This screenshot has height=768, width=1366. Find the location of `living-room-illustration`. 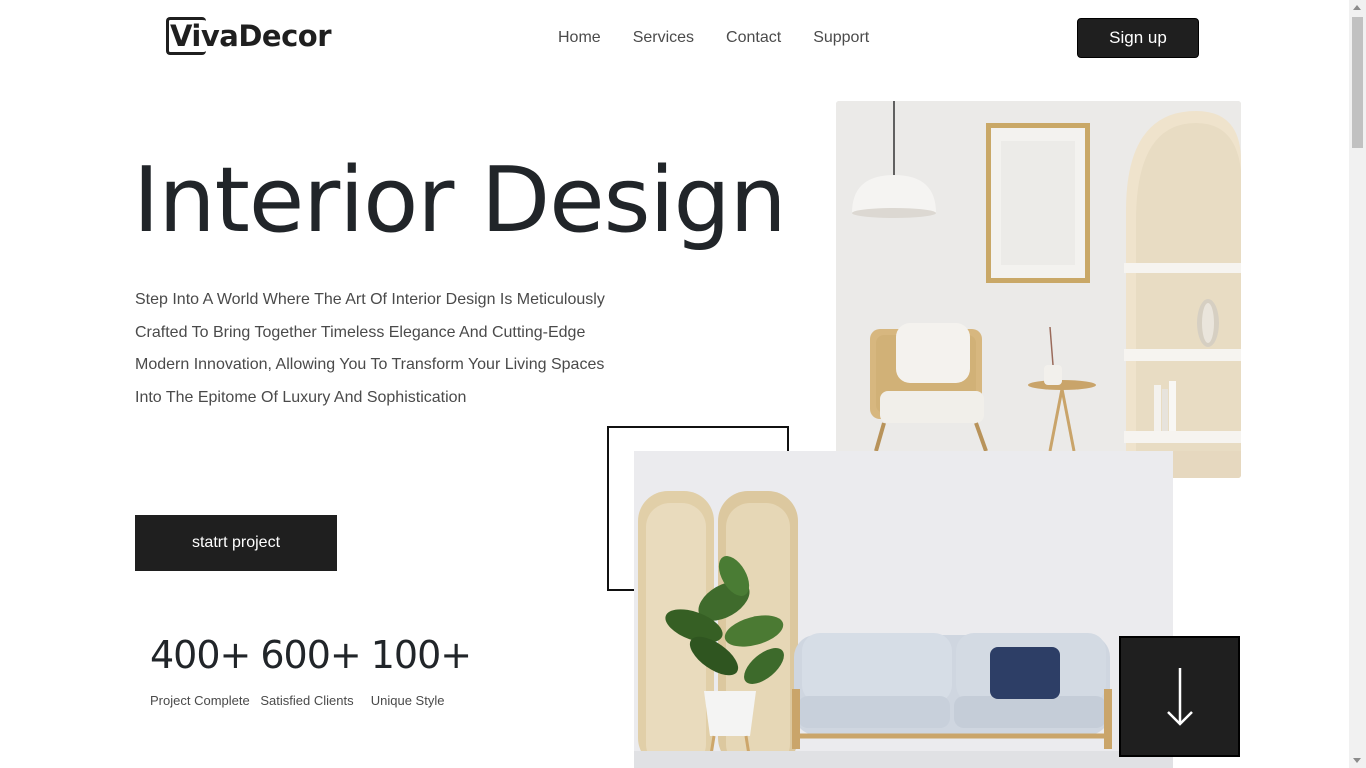

living-room-illustration is located at coordinates (1038, 289).